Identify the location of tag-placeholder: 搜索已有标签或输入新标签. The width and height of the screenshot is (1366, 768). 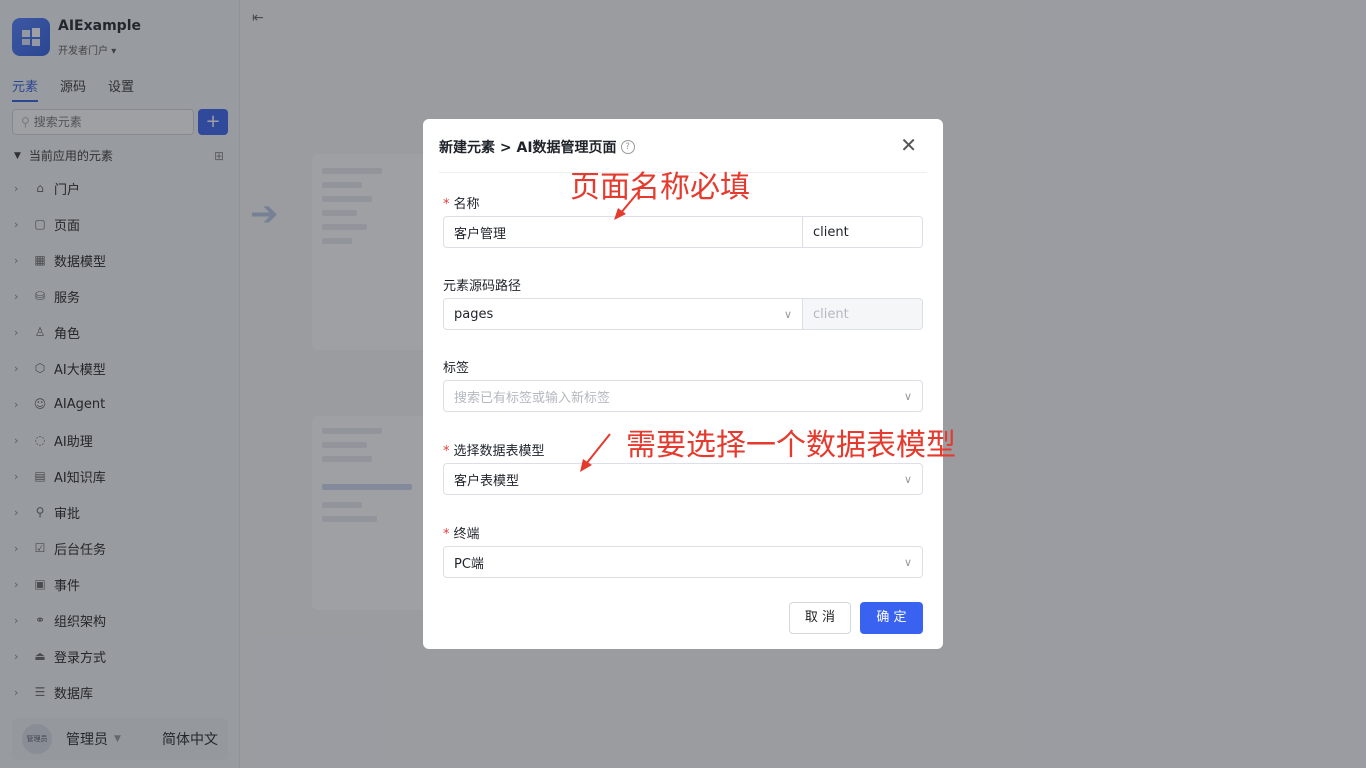
(532, 398).